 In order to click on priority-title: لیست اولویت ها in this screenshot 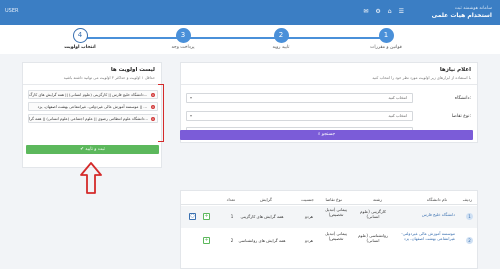, I will do `click(132, 70)`.